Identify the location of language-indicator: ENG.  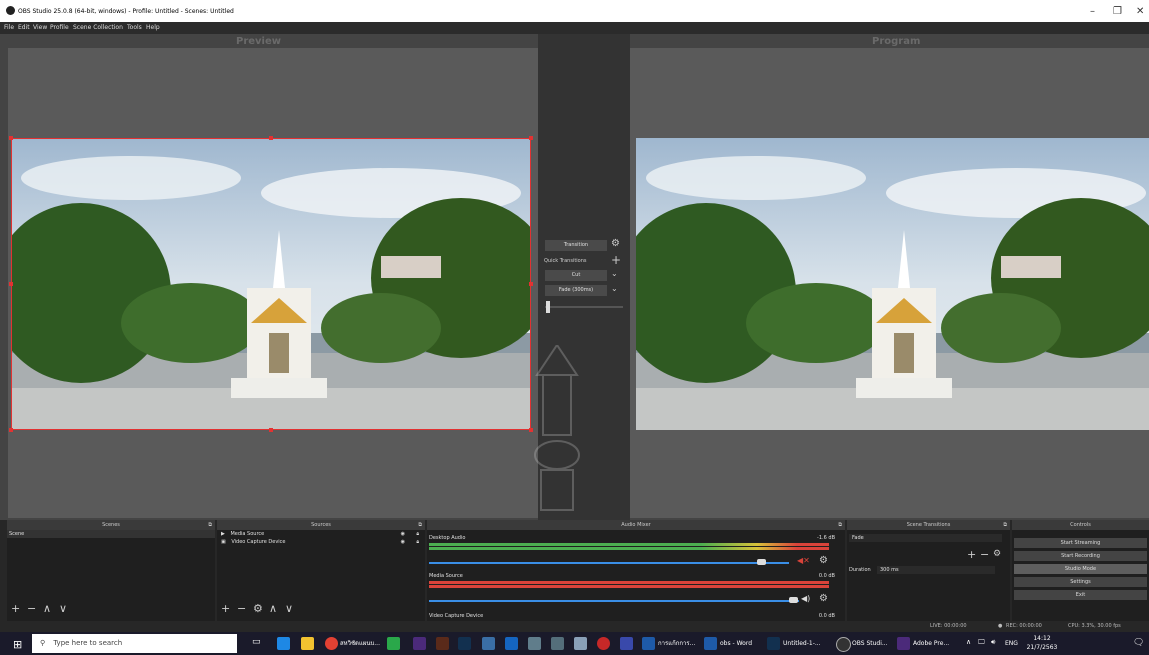
(1011, 643).